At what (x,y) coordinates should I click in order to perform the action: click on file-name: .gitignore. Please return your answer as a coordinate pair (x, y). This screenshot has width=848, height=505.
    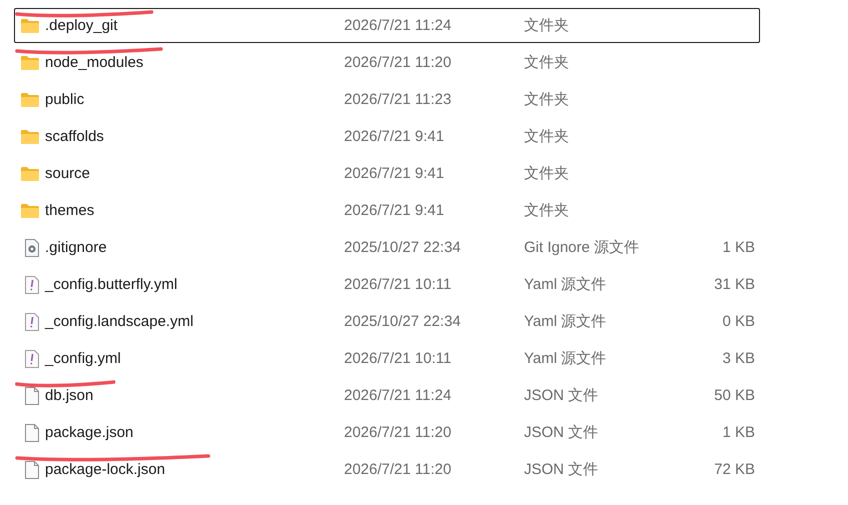
    Looking at the image, I should click on (76, 247).